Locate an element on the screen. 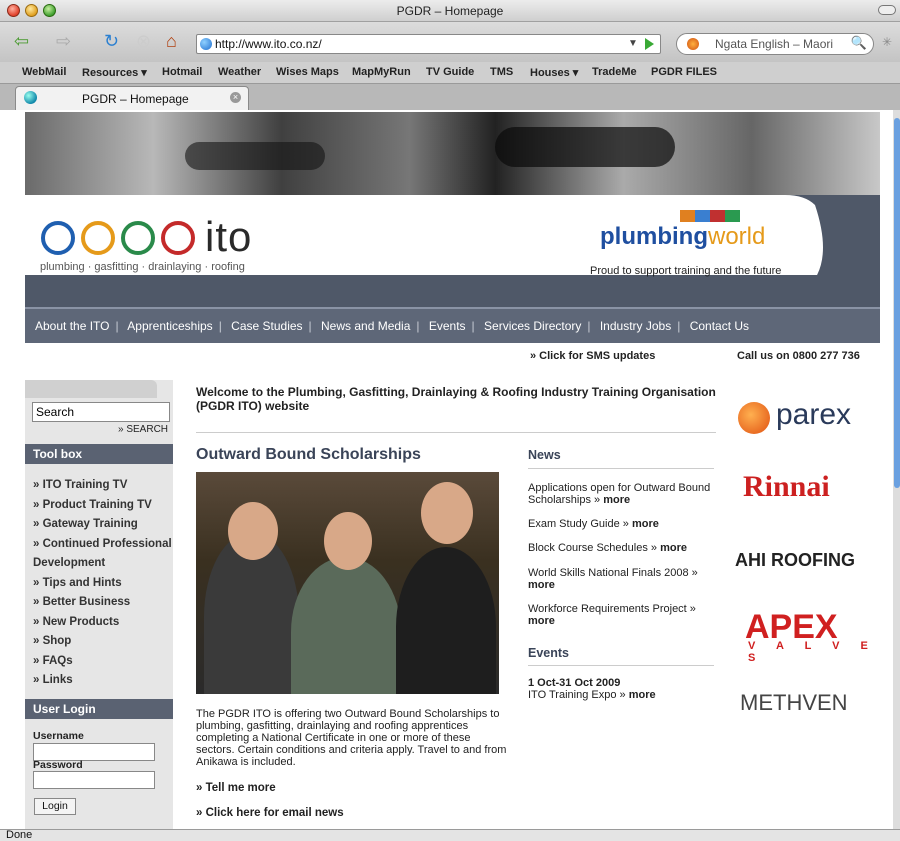 The width and height of the screenshot is (900, 841). search-input: Search is located at coordinates (101, 412).